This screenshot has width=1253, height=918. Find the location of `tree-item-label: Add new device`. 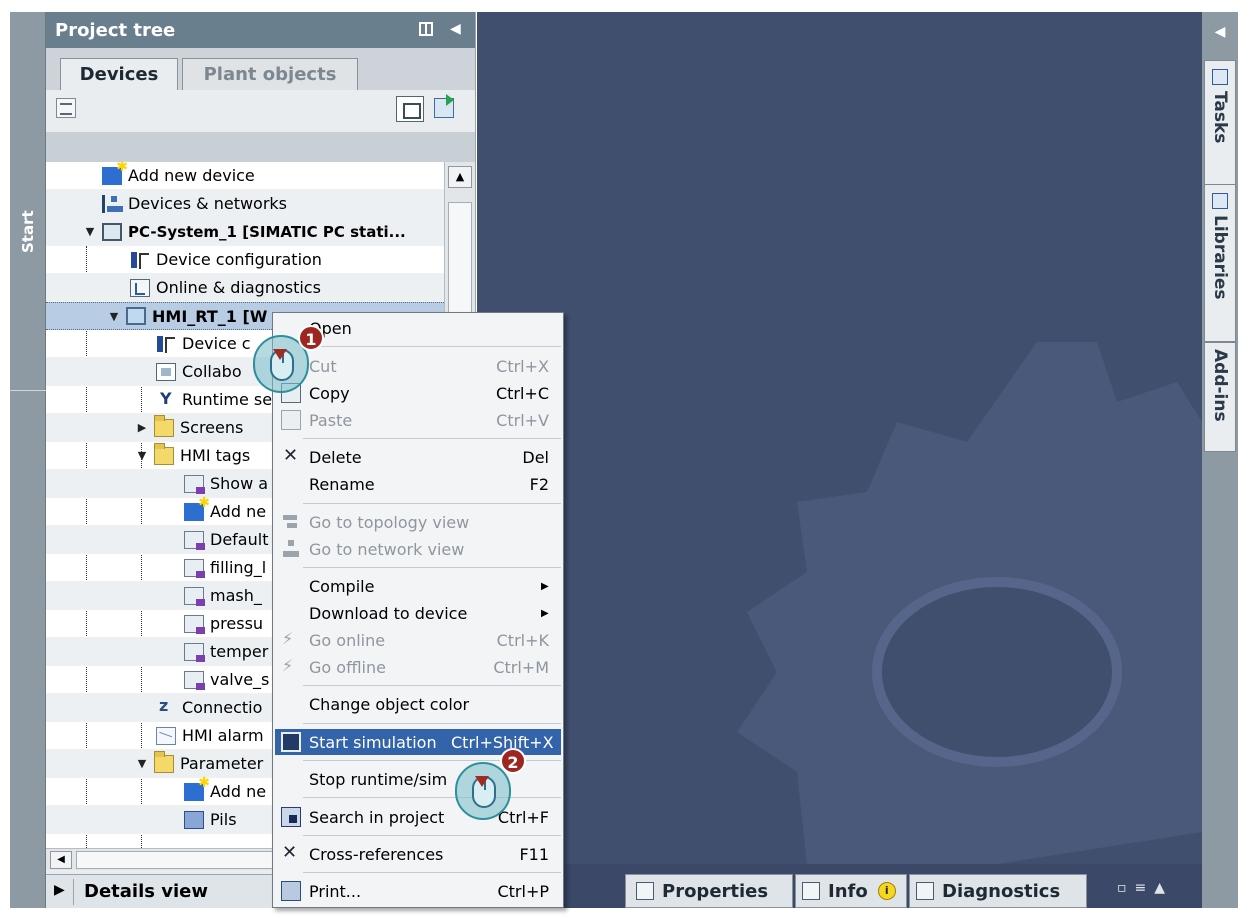

tree-item-label: Add new device is located at coordinates (191, 175).